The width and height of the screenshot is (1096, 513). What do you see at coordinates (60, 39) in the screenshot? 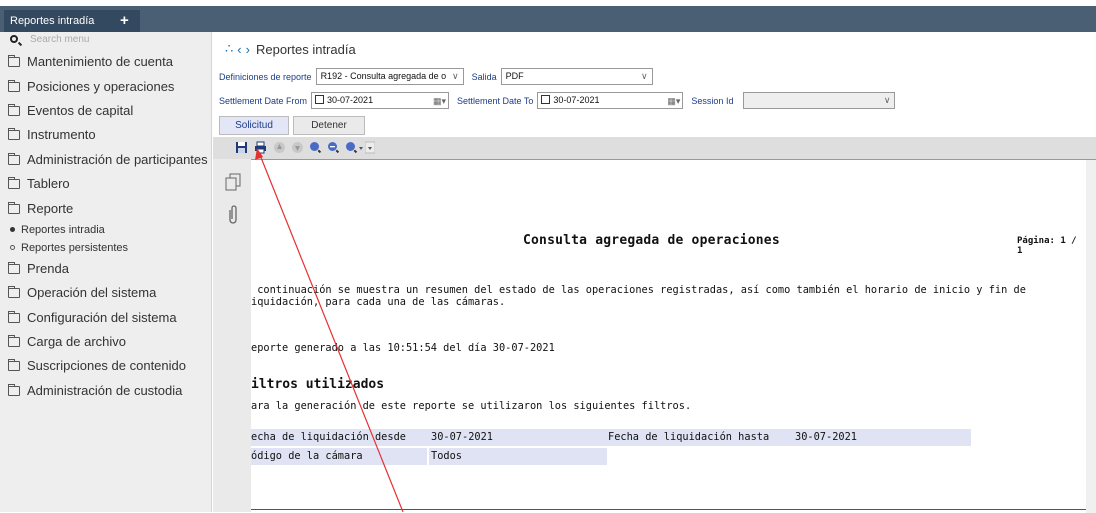
I see `search-placeholder: Search menu` at bounding box center [60, 39].